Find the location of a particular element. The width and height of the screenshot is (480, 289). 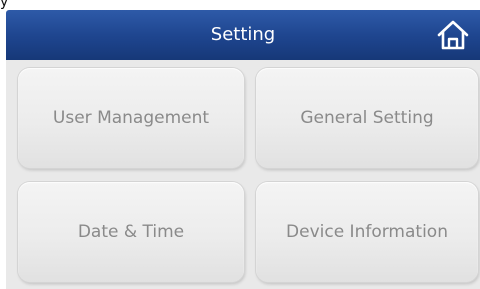

user-management-label: User Management is located at coordinates (131, 118).